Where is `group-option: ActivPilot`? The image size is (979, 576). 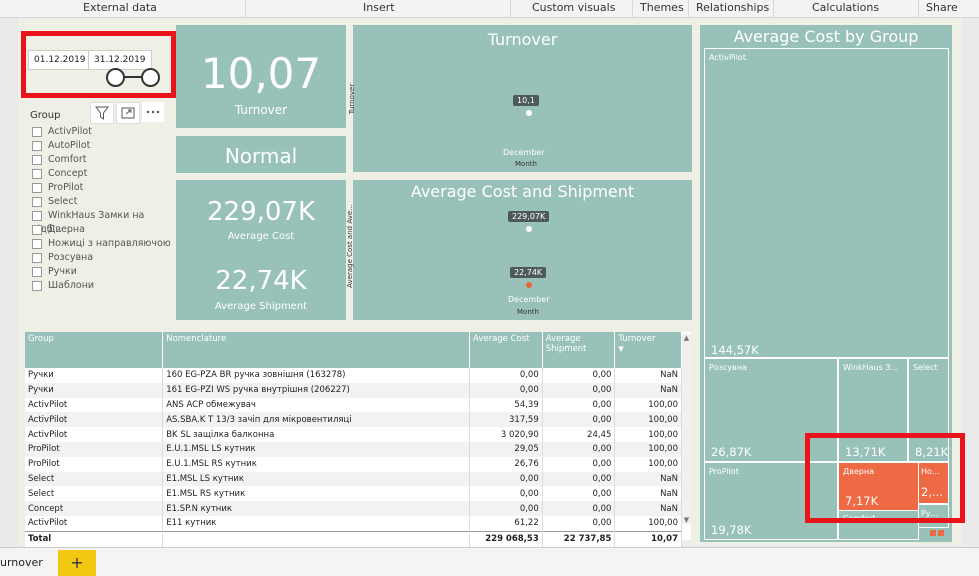
group-option: ActivPilot is located at coordinates (62, 132).